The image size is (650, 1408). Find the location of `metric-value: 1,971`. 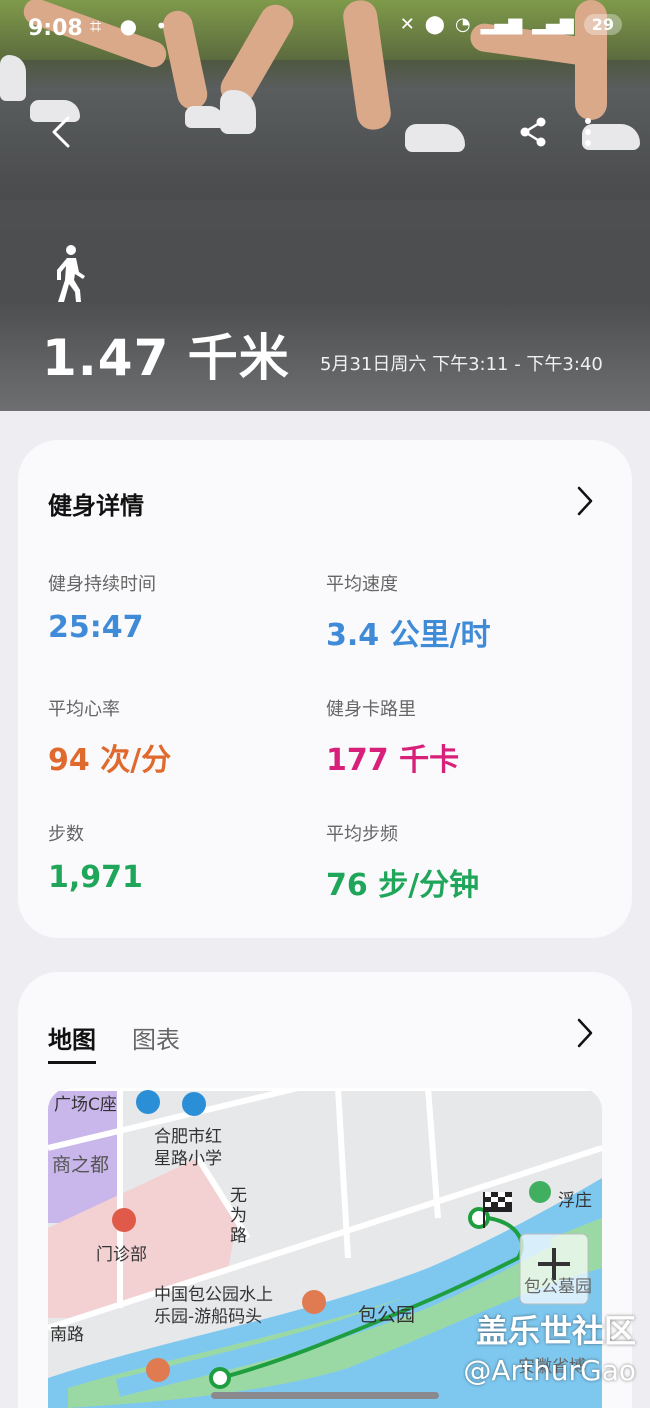

metric-value: 1,971 is located at coordinates (95, 877).